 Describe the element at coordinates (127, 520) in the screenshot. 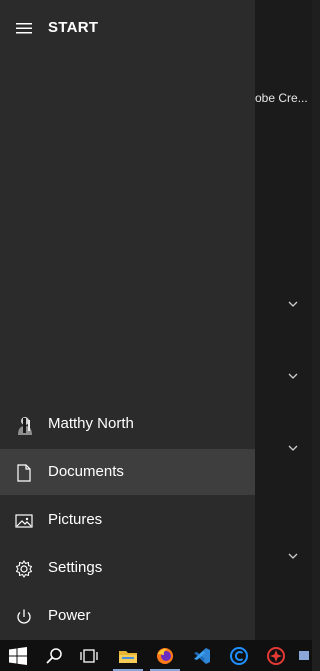

I see `pictures-item: Pictures` at that location.